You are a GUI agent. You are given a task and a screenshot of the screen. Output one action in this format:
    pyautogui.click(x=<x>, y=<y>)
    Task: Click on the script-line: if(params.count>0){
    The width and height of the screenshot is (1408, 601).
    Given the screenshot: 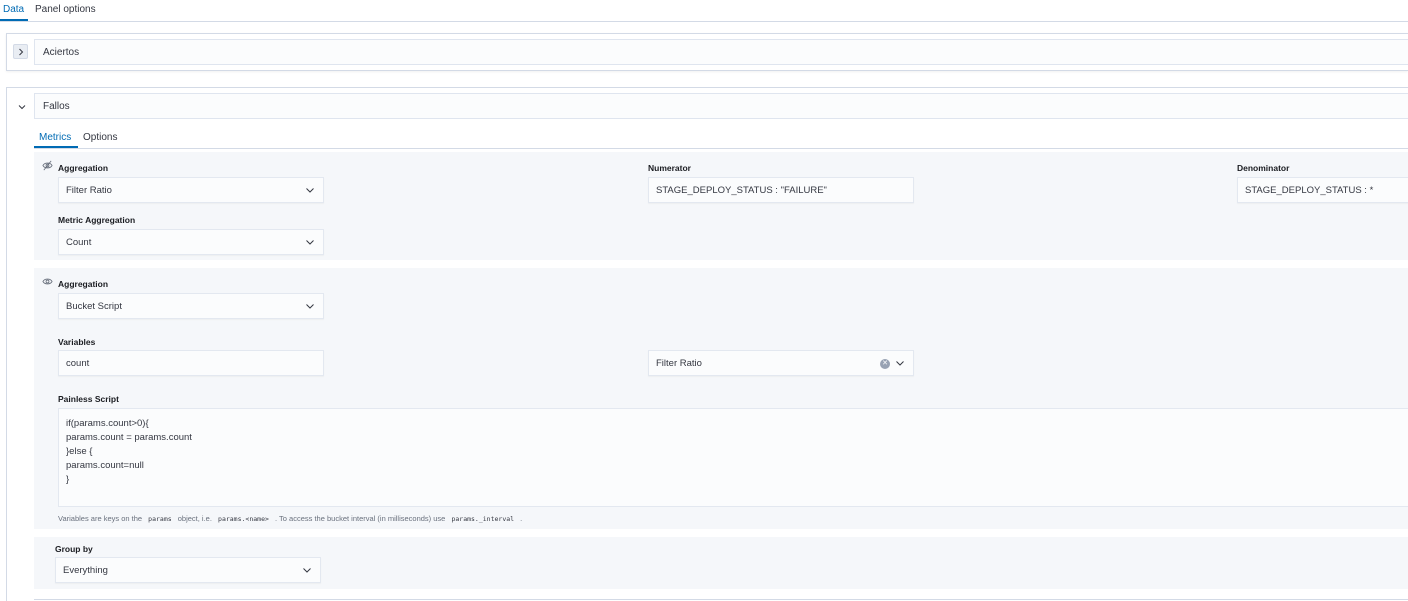 What is the action you would take?
    pyautogui.click(x=107, y=423)
    